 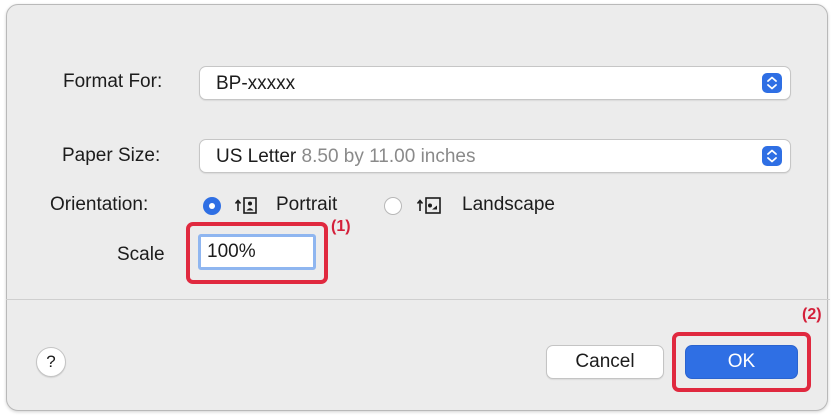 I want to click on callout-1: (1), so click(x=341, y=226).